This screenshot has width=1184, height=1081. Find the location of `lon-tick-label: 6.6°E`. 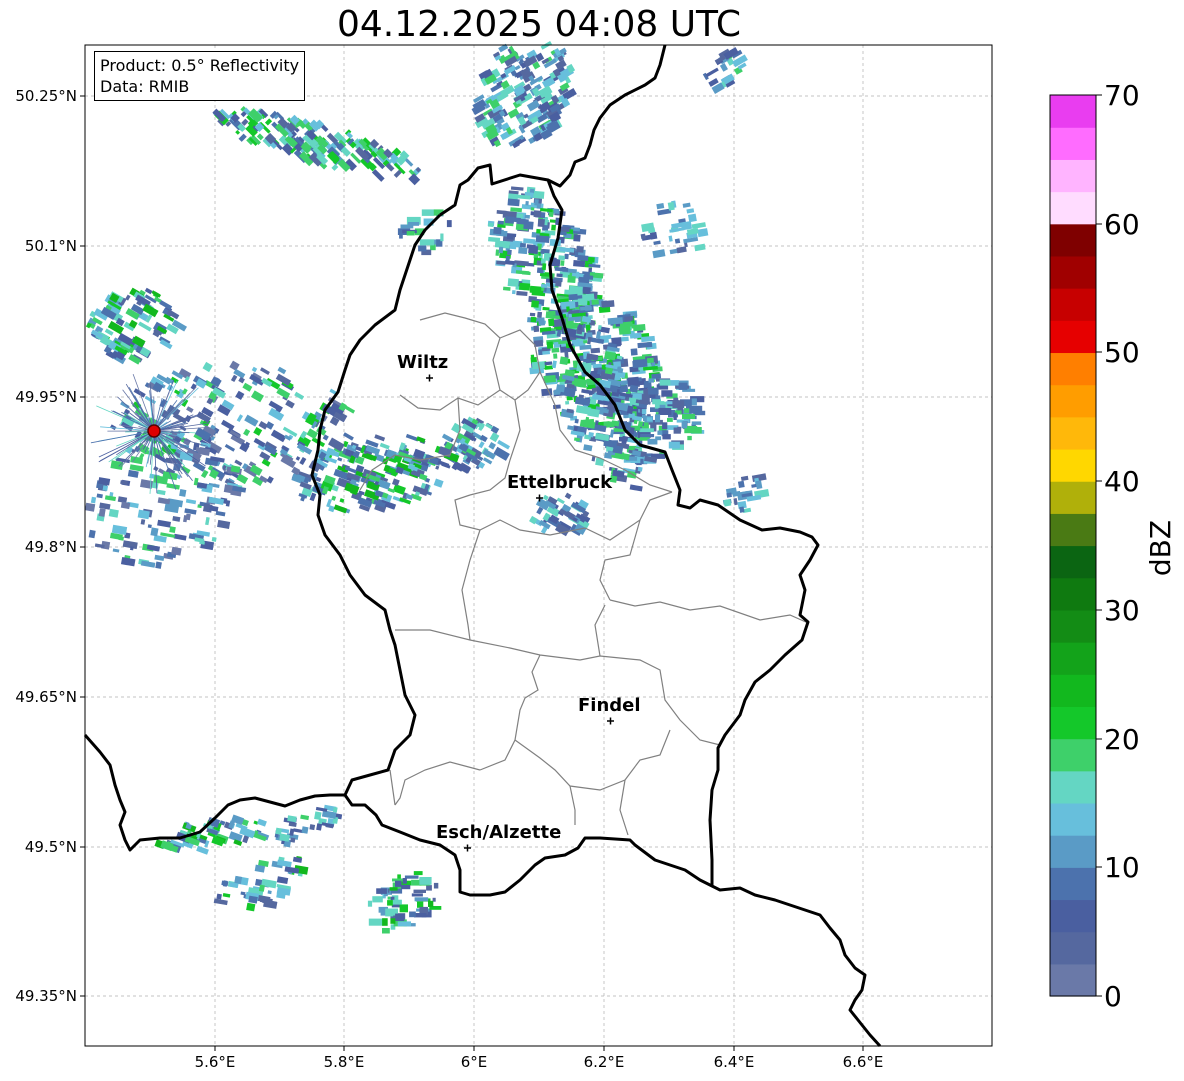

lon-tick-label: 6.6°E is located at coordinates (863, 1062).